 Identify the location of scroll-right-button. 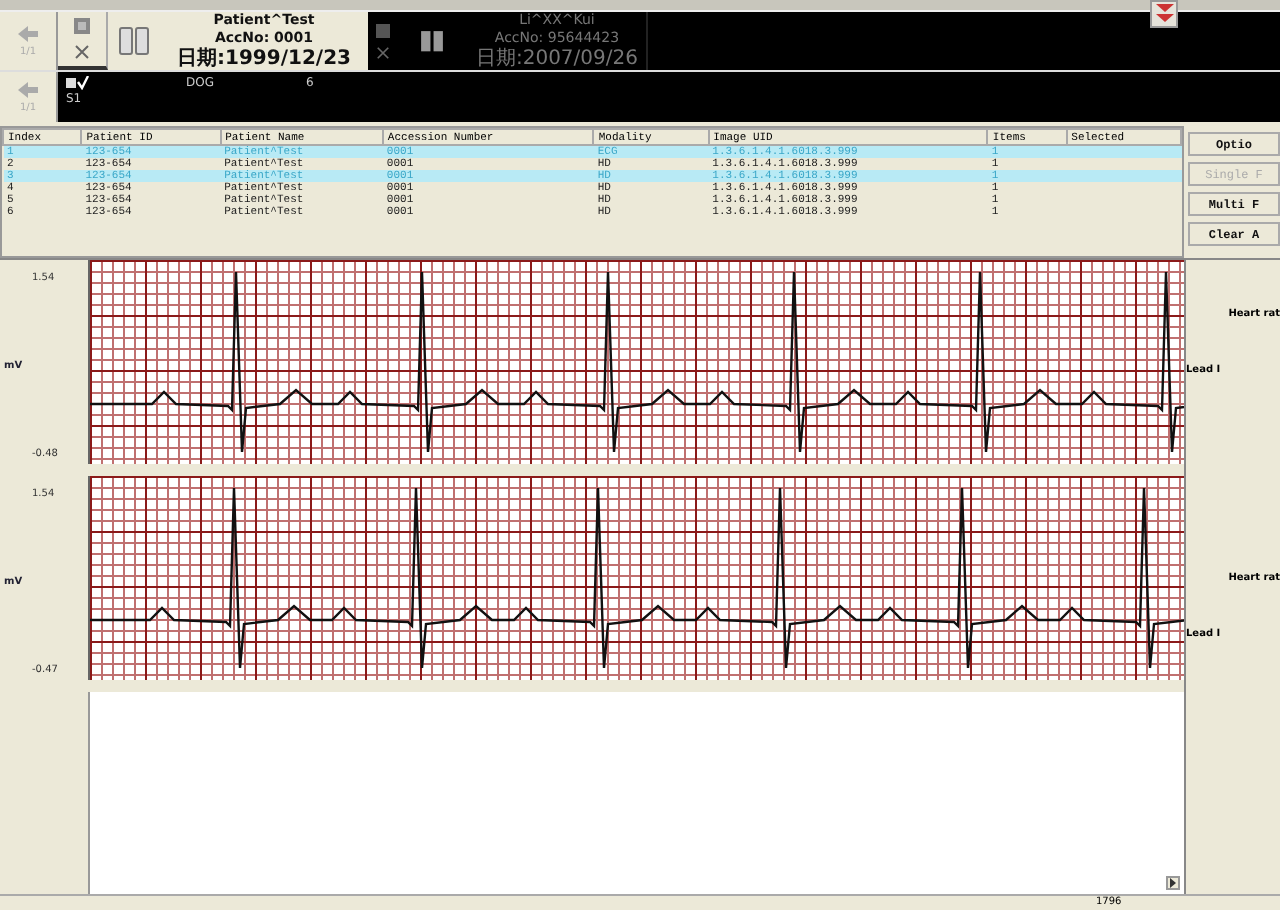
(1173, 883).